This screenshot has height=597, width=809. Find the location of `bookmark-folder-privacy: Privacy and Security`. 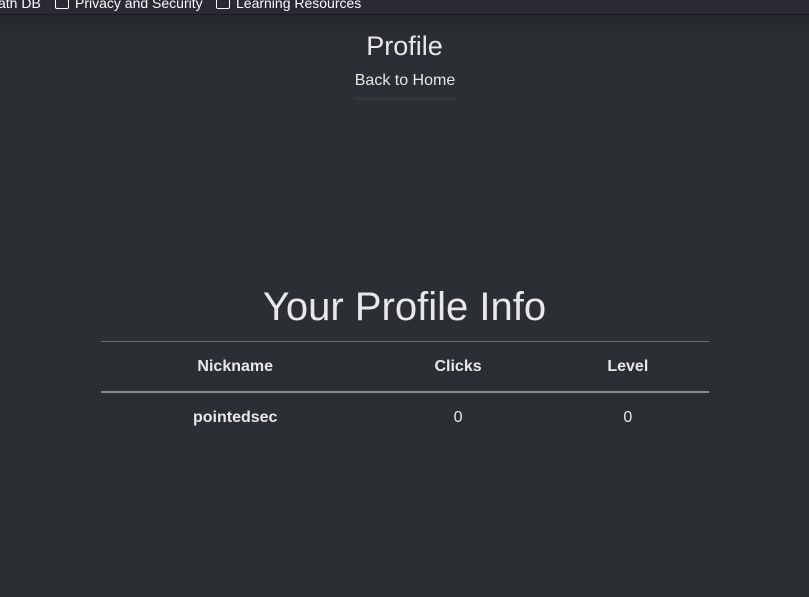

bookmark-folder-privacy: Privacy and Security is located at coordinates (129, 6).